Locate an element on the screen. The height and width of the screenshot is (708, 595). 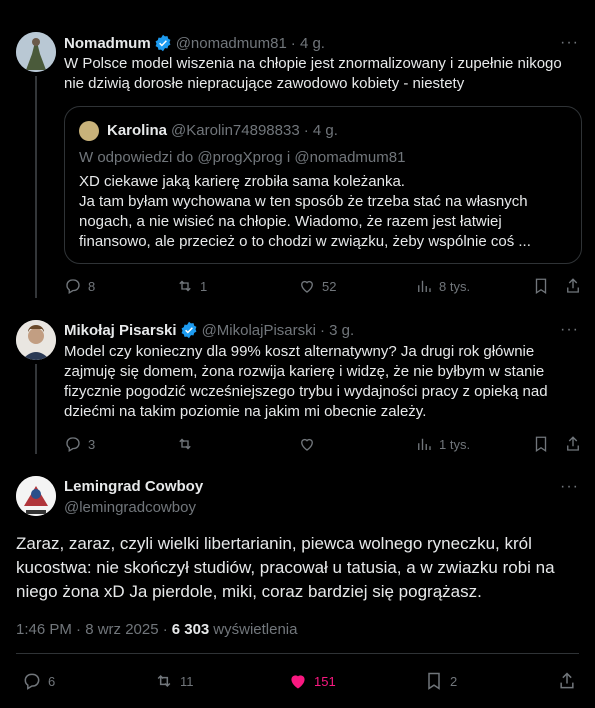
author-name: Nomadmum is located at coordinates (107, 43).